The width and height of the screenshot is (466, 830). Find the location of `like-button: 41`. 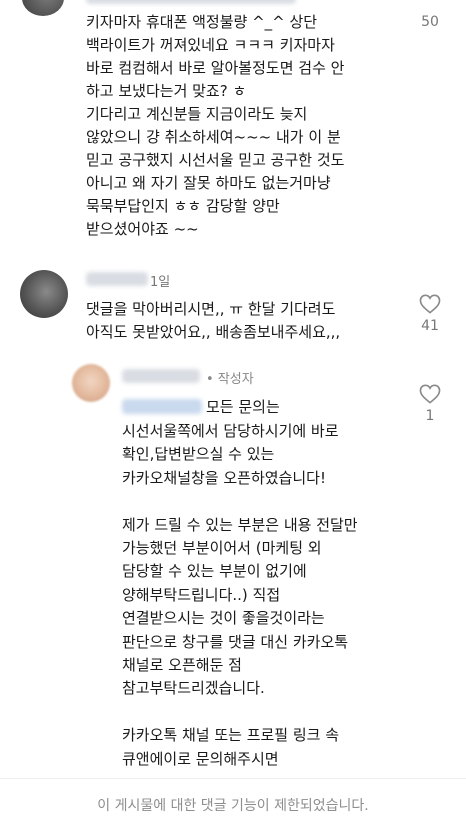

like-button: 41 is located at coordinates (430, 314).